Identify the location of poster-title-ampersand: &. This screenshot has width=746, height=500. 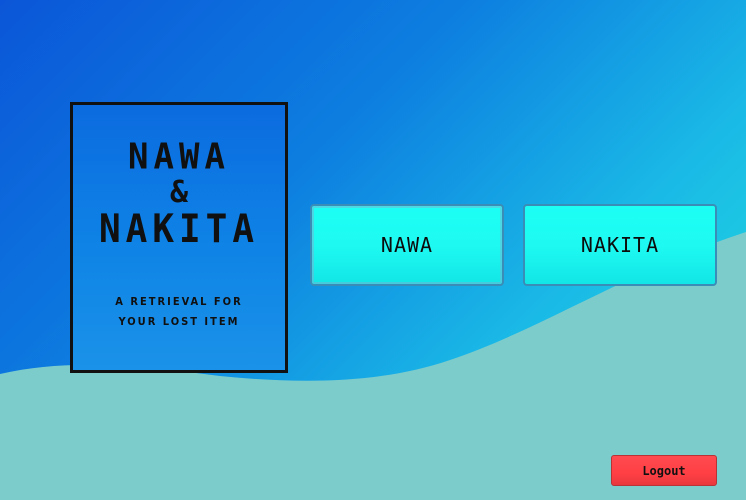
(179, 192).